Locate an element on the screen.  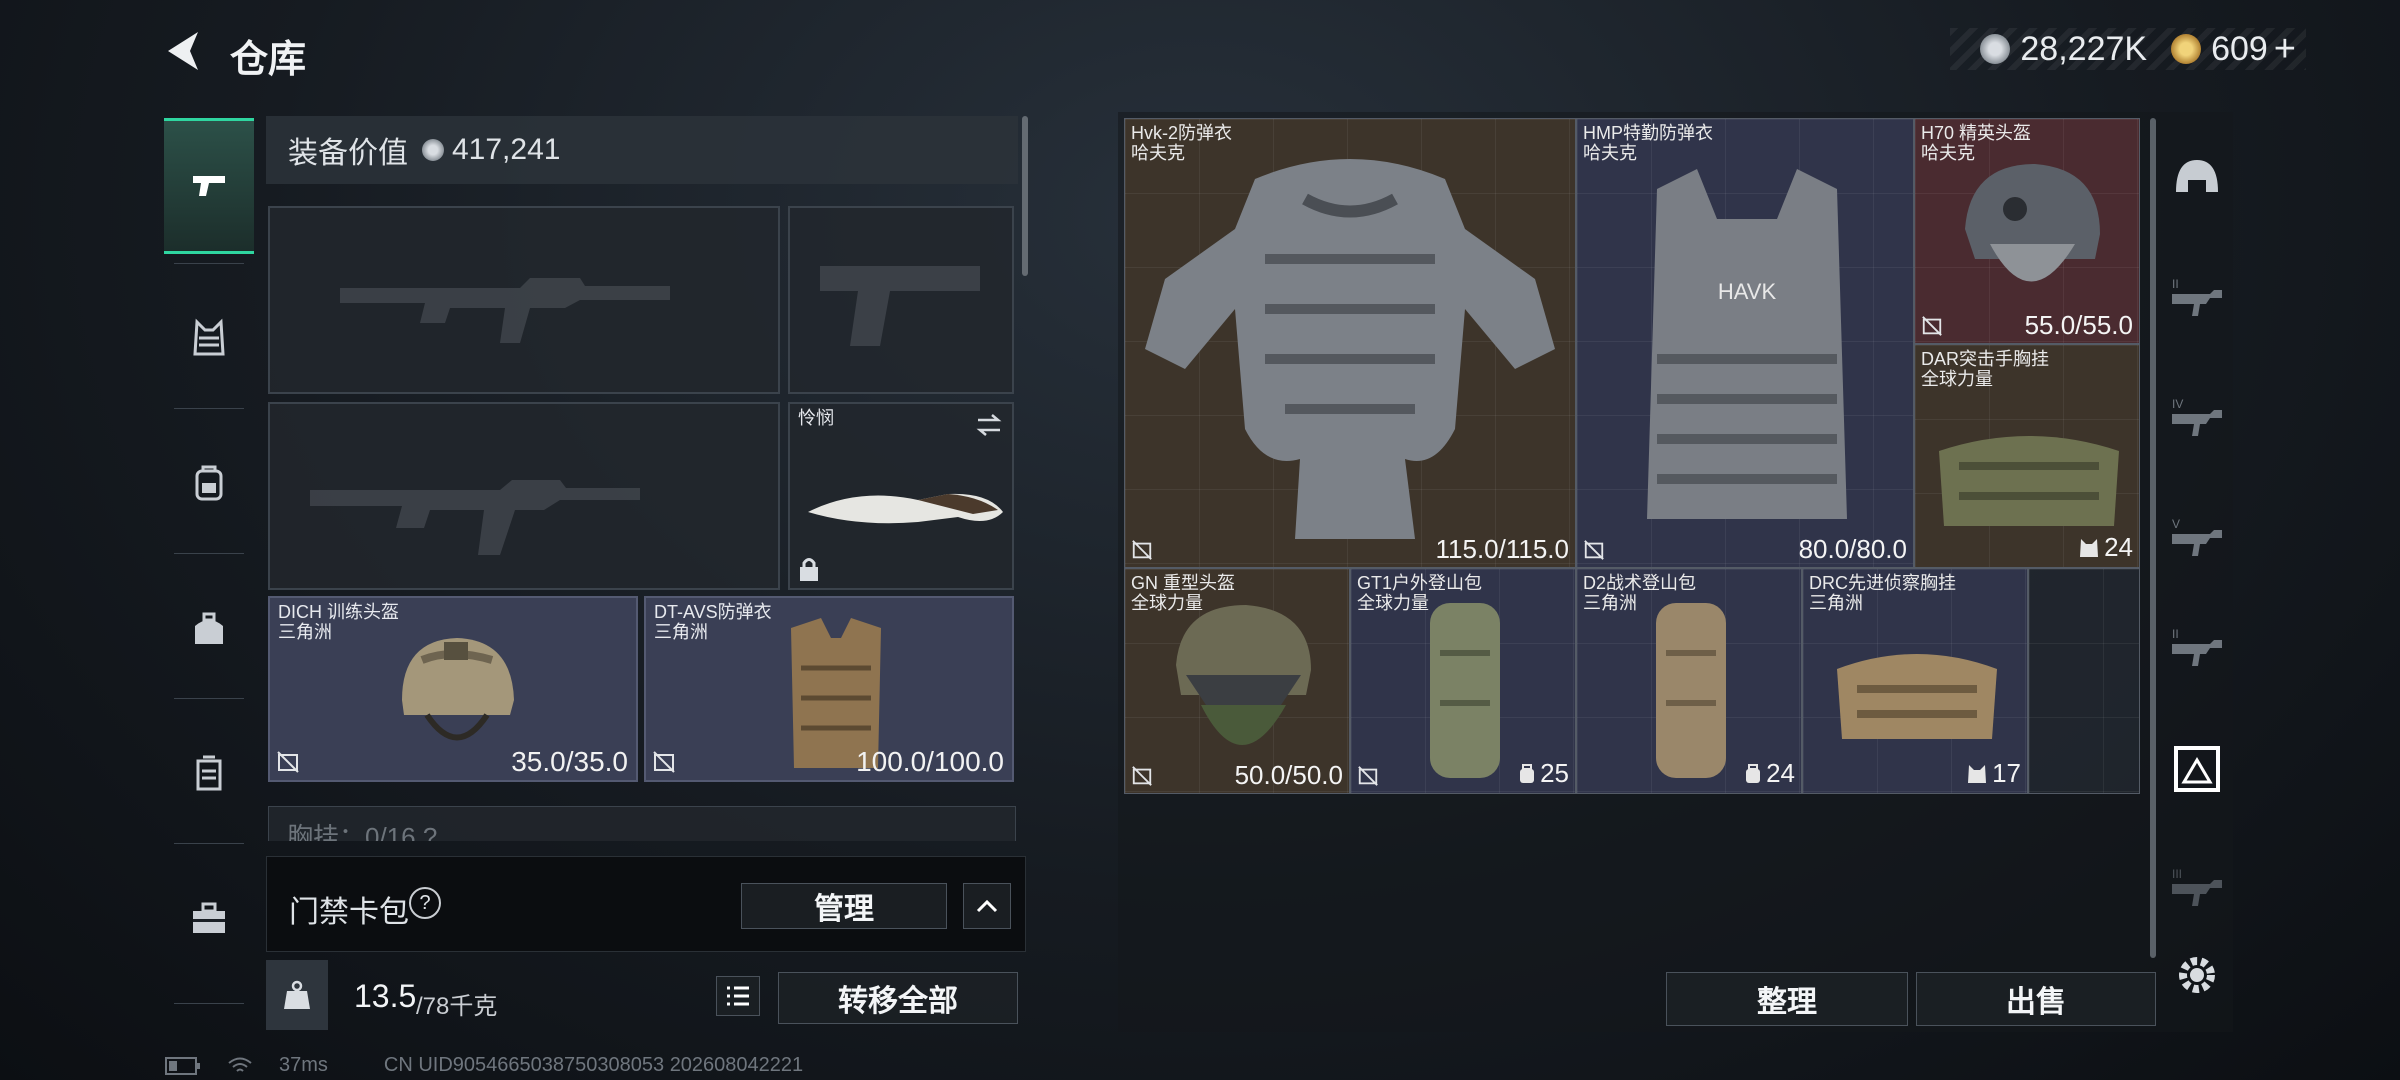
armor-durability: 100.0/100.0 is located at coordinates (930, 761).